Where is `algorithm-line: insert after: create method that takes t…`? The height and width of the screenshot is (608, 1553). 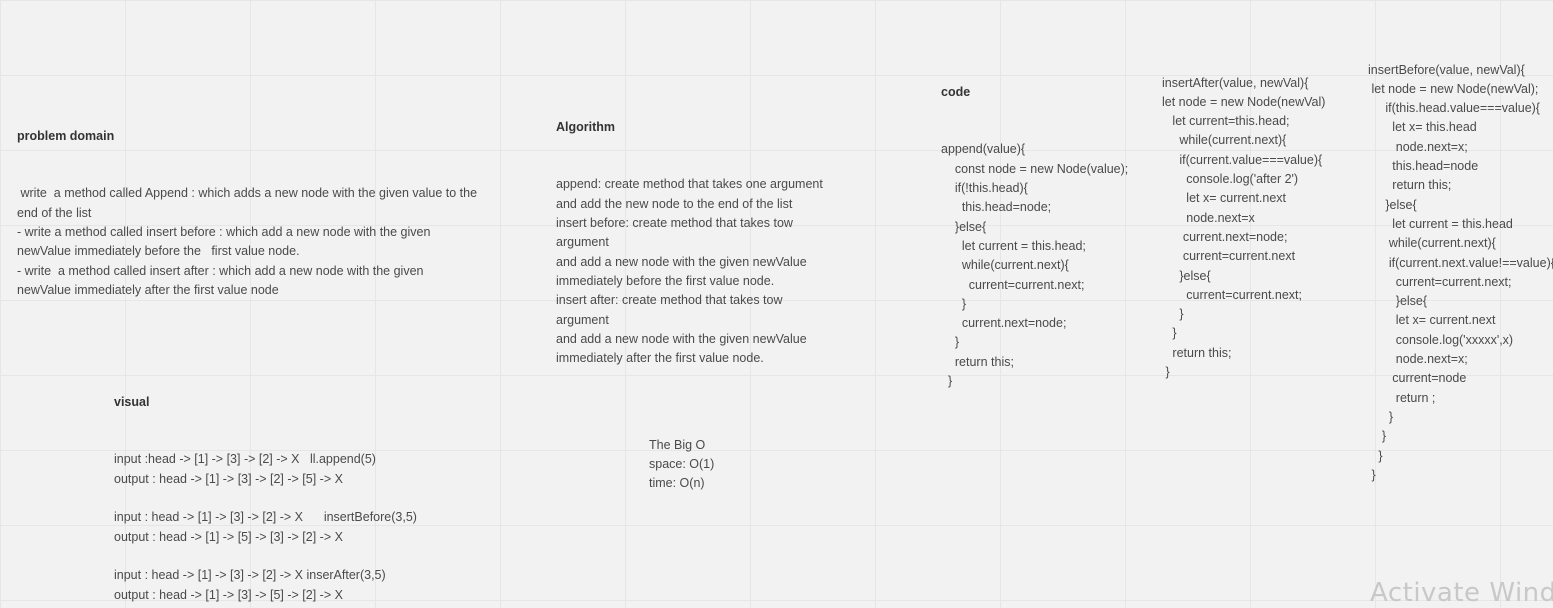
algorithm-line: insert after: create method that takes t… is located at coordinates (669, 300).